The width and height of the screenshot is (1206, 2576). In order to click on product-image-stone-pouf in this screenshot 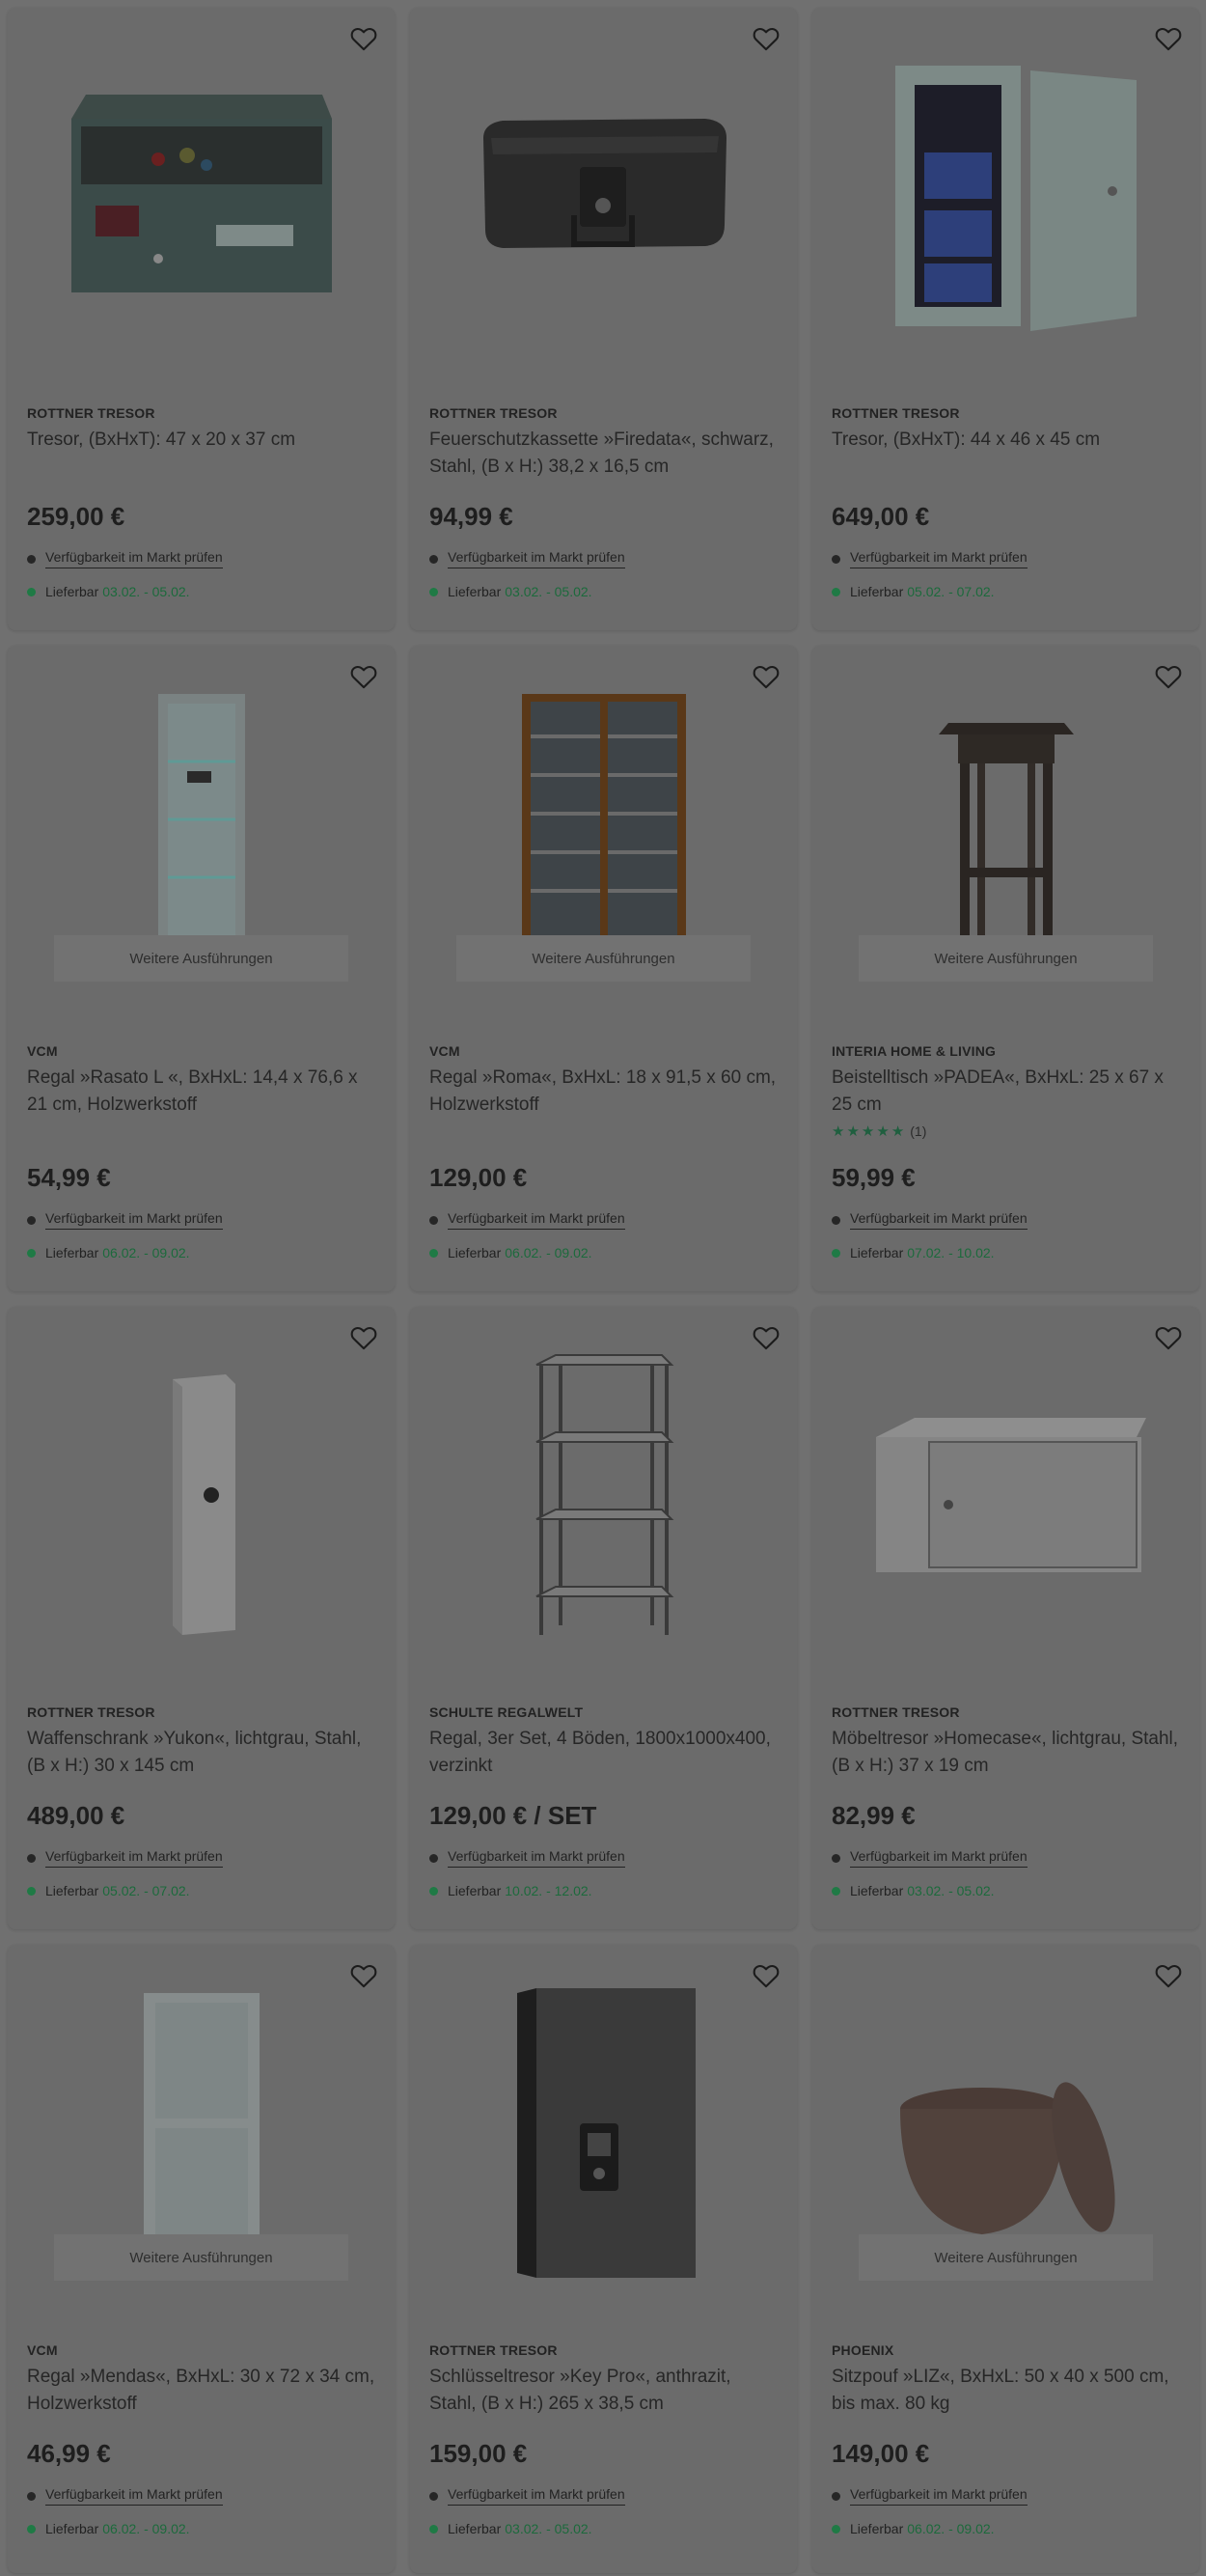, I will do `click(1006, 2109)`.